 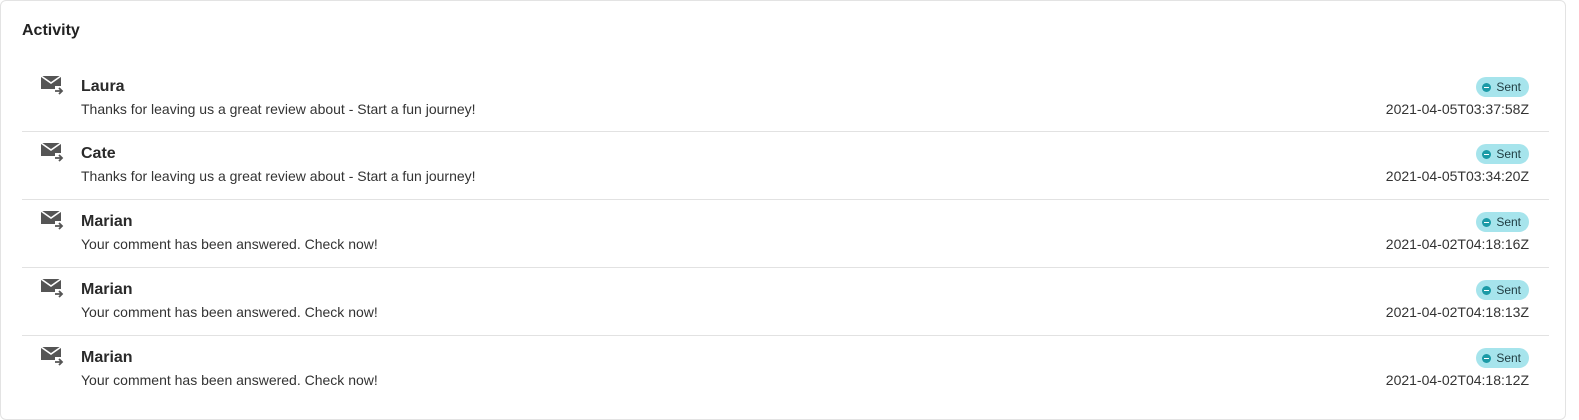 What do you see at coordinates (98, 153) in the screenshot?
I see `recipient-name: Cate` at bounding box center [98, 153].